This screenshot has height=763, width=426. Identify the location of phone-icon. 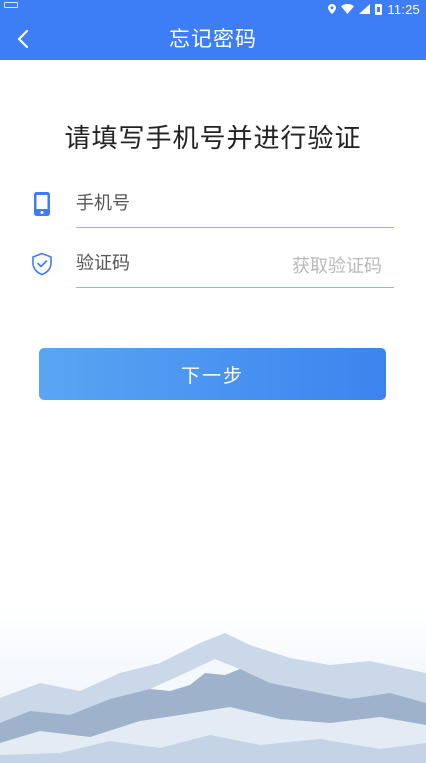
(42, 204).